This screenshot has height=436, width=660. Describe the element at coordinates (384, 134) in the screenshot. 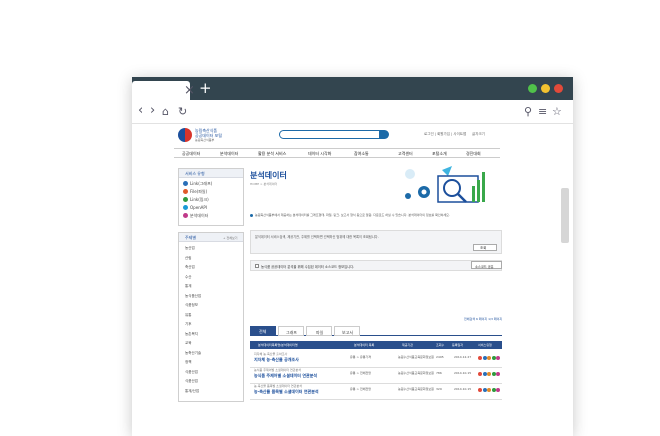

I see `header-search-button` at that location.